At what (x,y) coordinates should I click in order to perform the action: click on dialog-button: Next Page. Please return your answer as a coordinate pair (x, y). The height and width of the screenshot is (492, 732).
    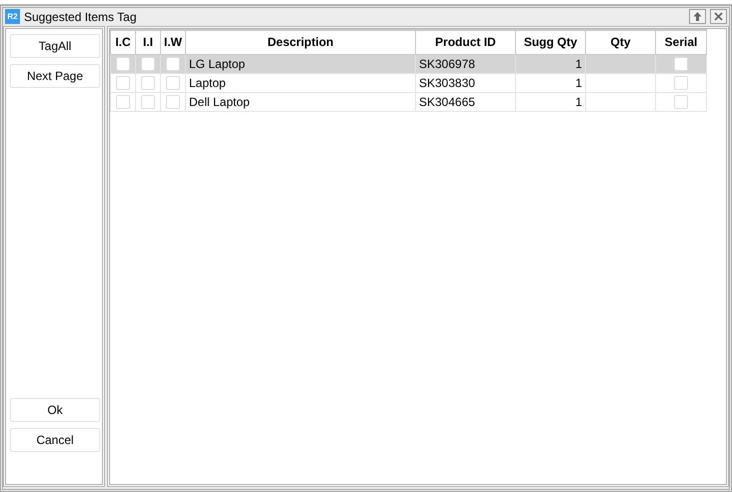
    Looking at the image, I should click on (55, 76).